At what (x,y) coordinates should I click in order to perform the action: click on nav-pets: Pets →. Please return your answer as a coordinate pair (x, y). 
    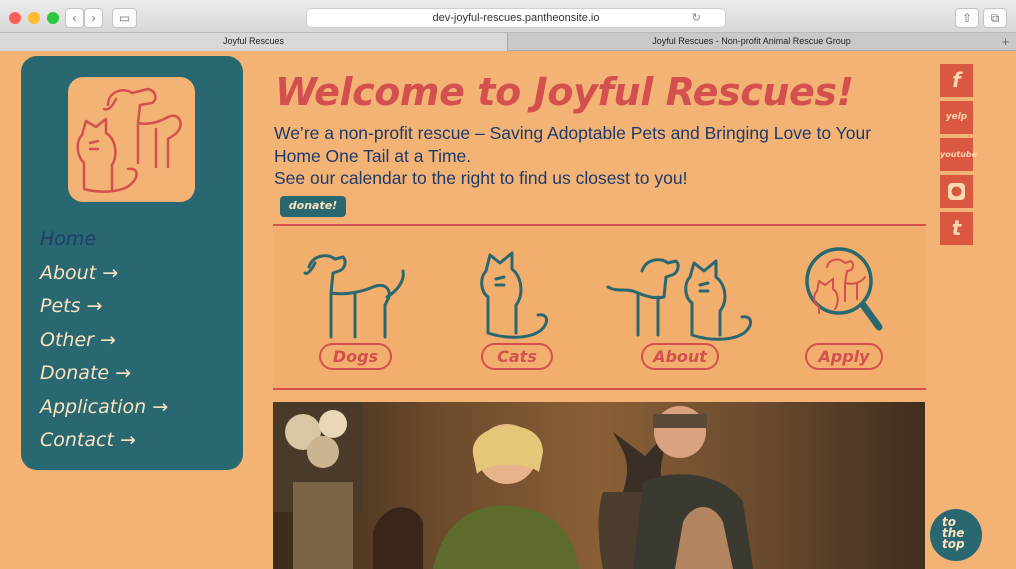
    Looking at the image, I should click on (104, 308).